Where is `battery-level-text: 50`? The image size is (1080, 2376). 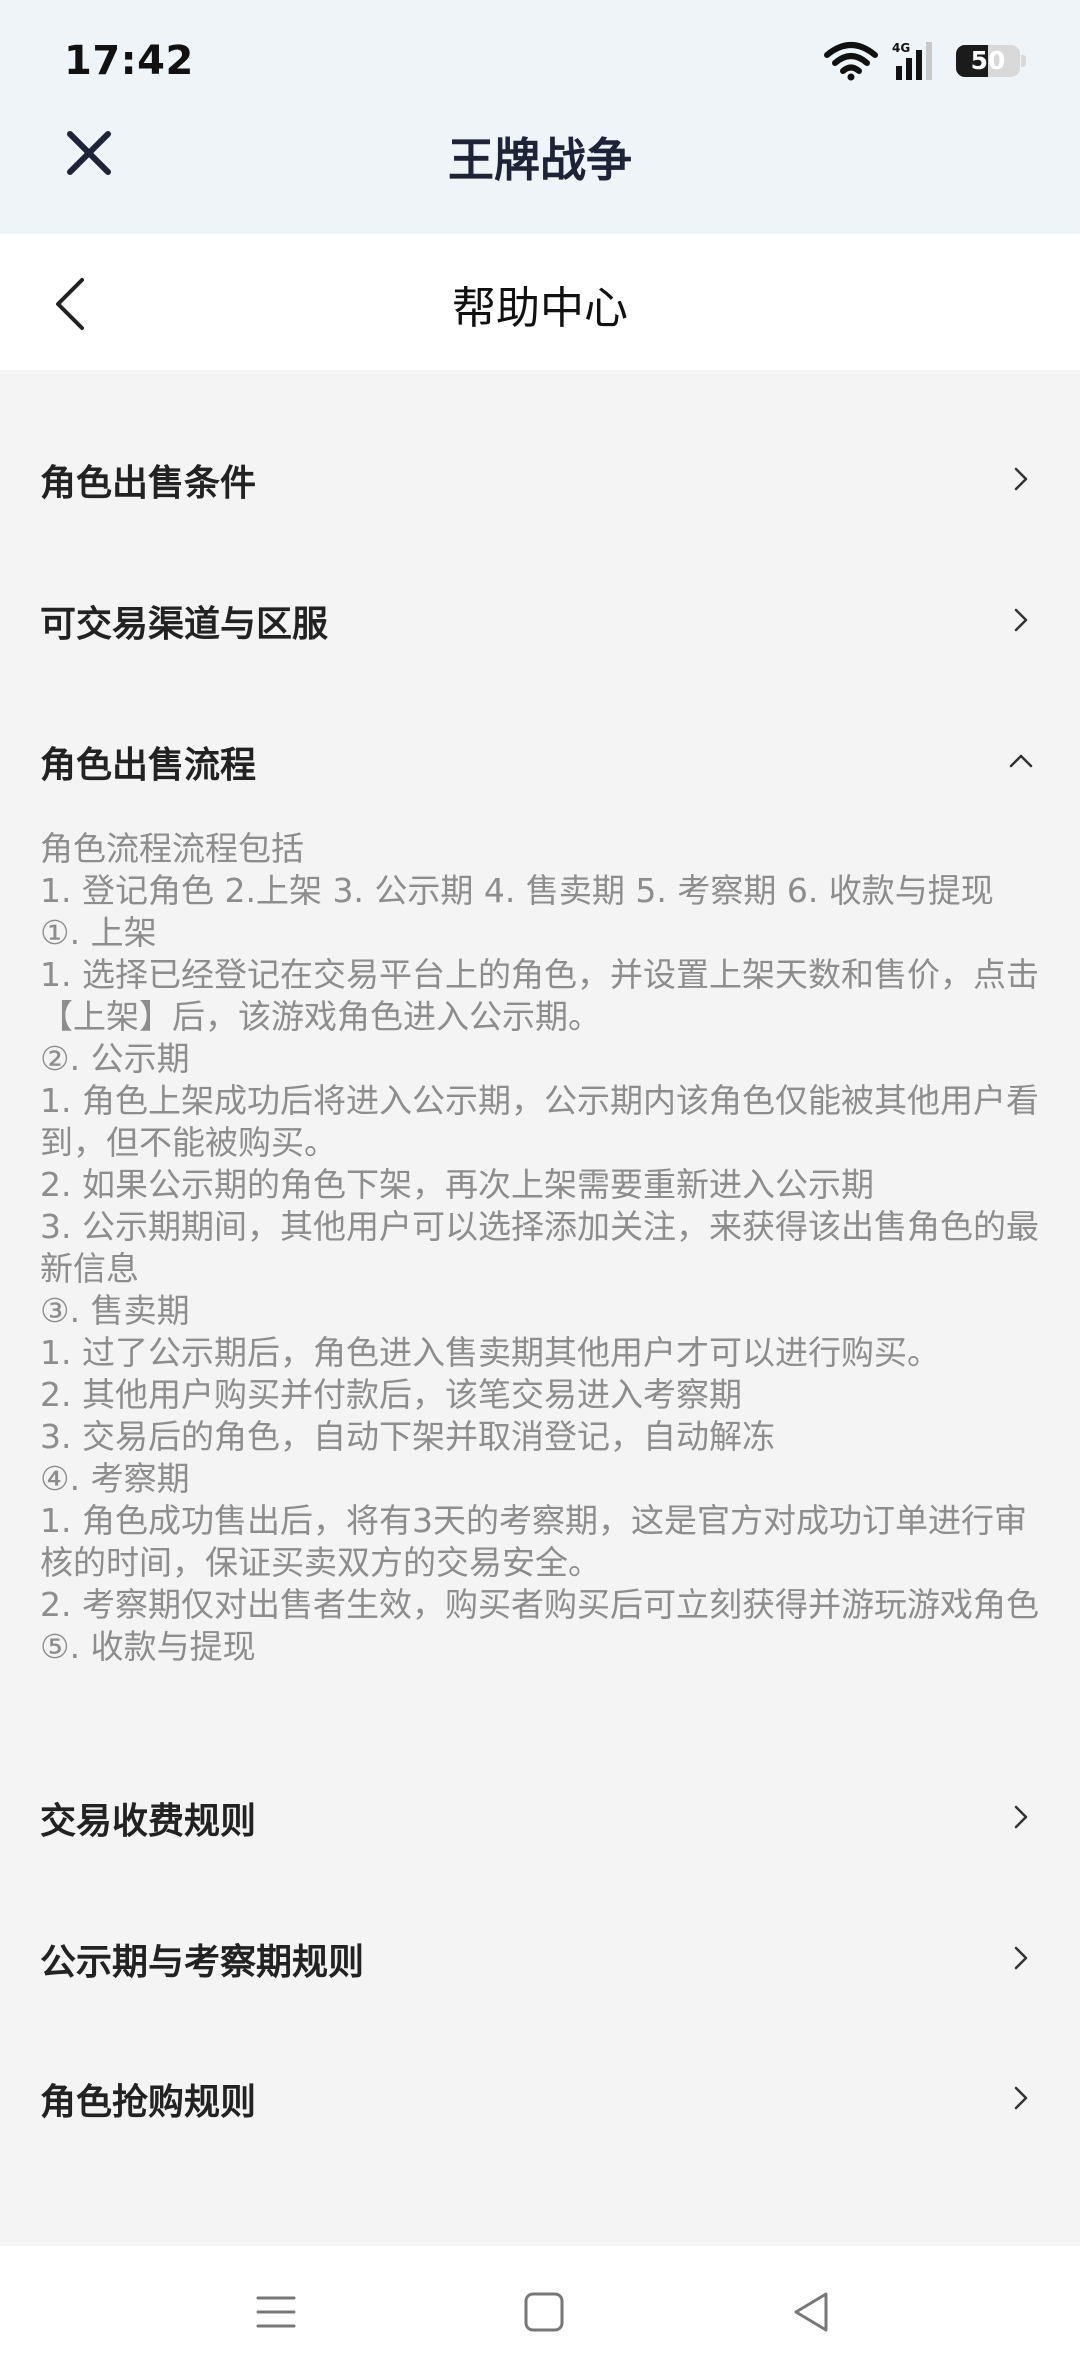 battery-level-text: 50 is located at coordinates (988, 60).